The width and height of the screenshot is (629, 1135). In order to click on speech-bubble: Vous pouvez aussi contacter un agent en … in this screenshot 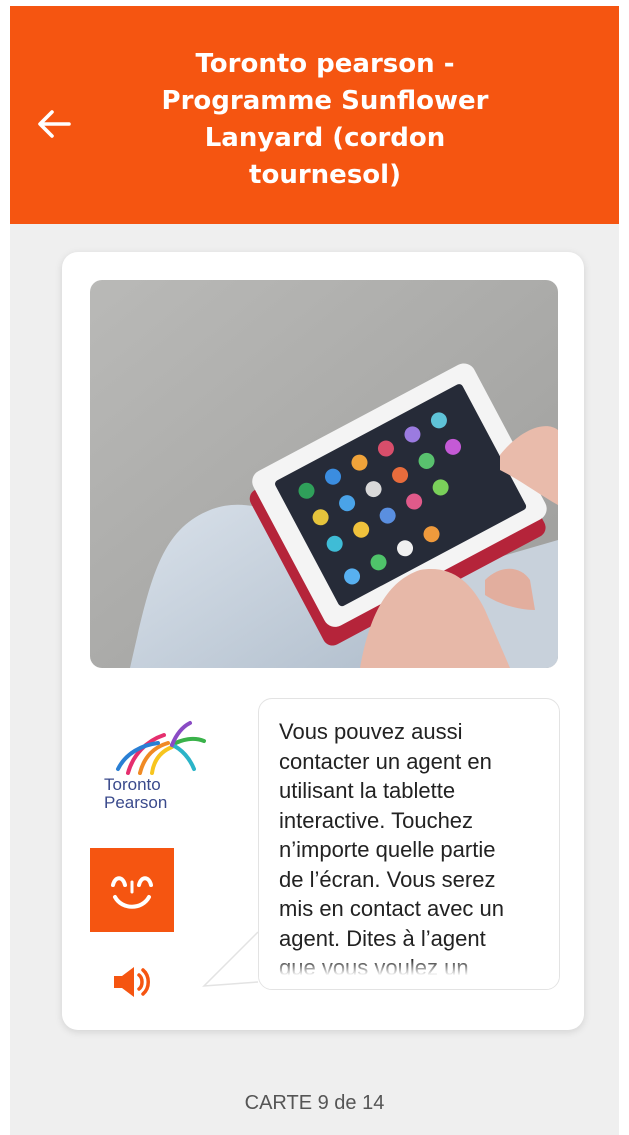, I will do `click(409, 844)`.